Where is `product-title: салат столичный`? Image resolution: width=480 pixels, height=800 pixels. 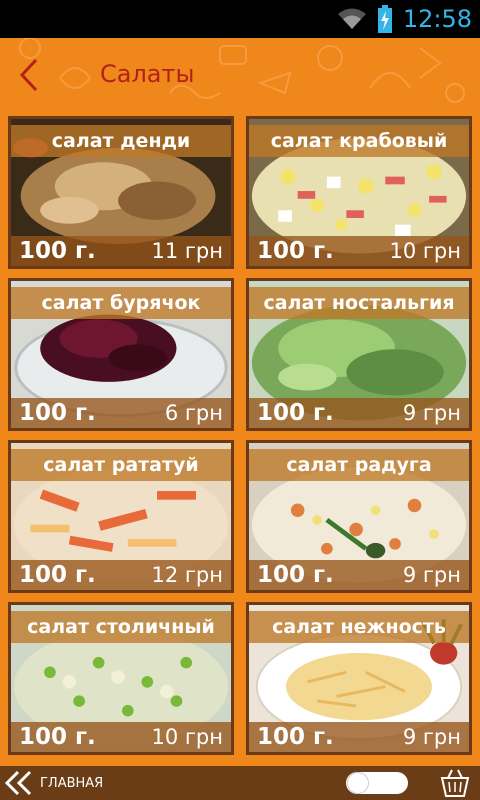
product-title: салат столичный is located at coordinates (121, 627).